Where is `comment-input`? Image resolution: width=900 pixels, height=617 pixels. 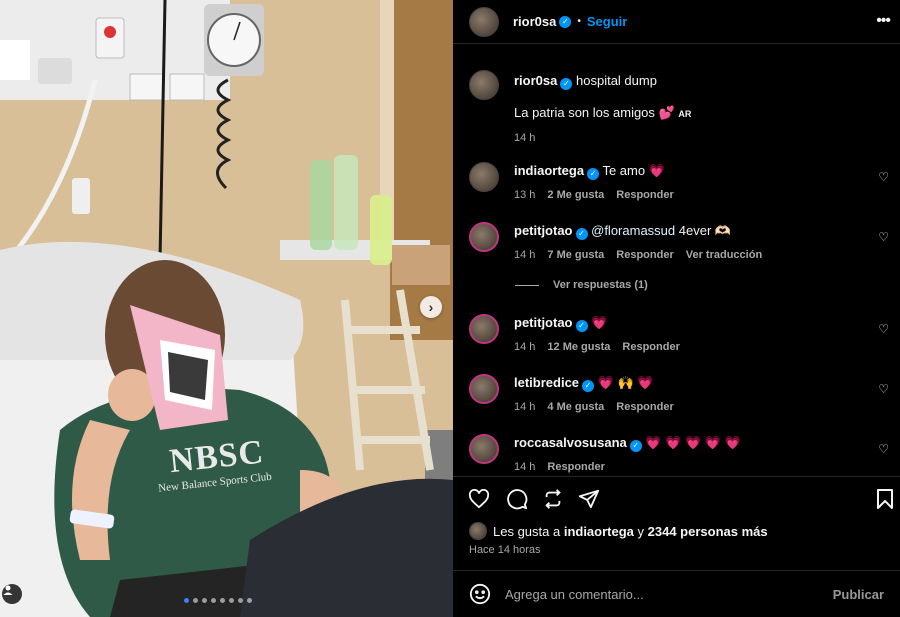 comment-input is located at coordinates (669, 594).